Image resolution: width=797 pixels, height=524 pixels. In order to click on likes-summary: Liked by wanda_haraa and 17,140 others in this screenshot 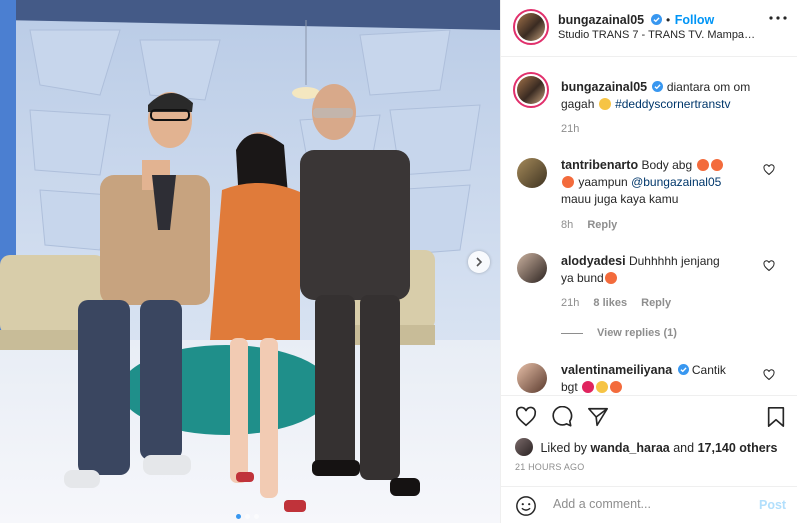, I will do `click(646, 447)`.